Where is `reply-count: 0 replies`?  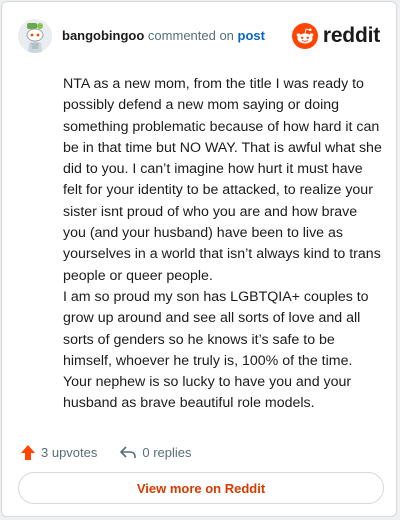
reply-count: 0 replies is located at coordinates (167, 452).